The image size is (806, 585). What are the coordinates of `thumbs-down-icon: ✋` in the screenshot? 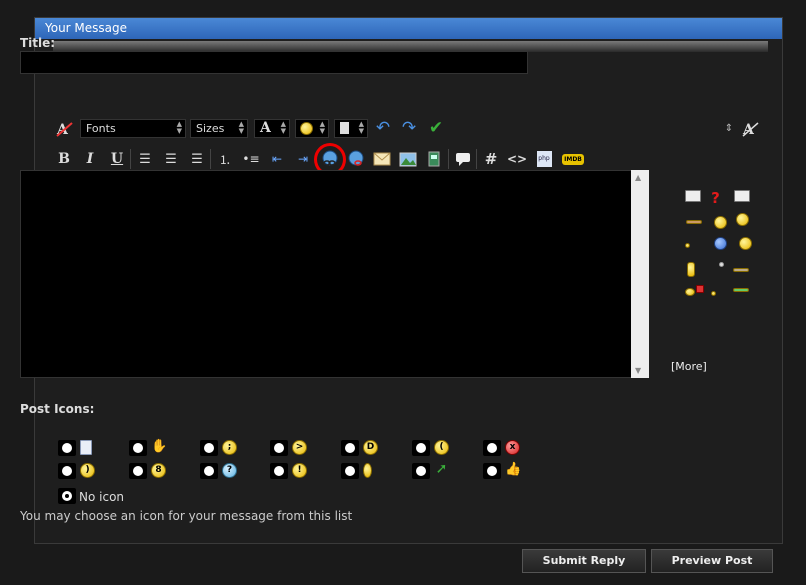 It's located at (159, 446).